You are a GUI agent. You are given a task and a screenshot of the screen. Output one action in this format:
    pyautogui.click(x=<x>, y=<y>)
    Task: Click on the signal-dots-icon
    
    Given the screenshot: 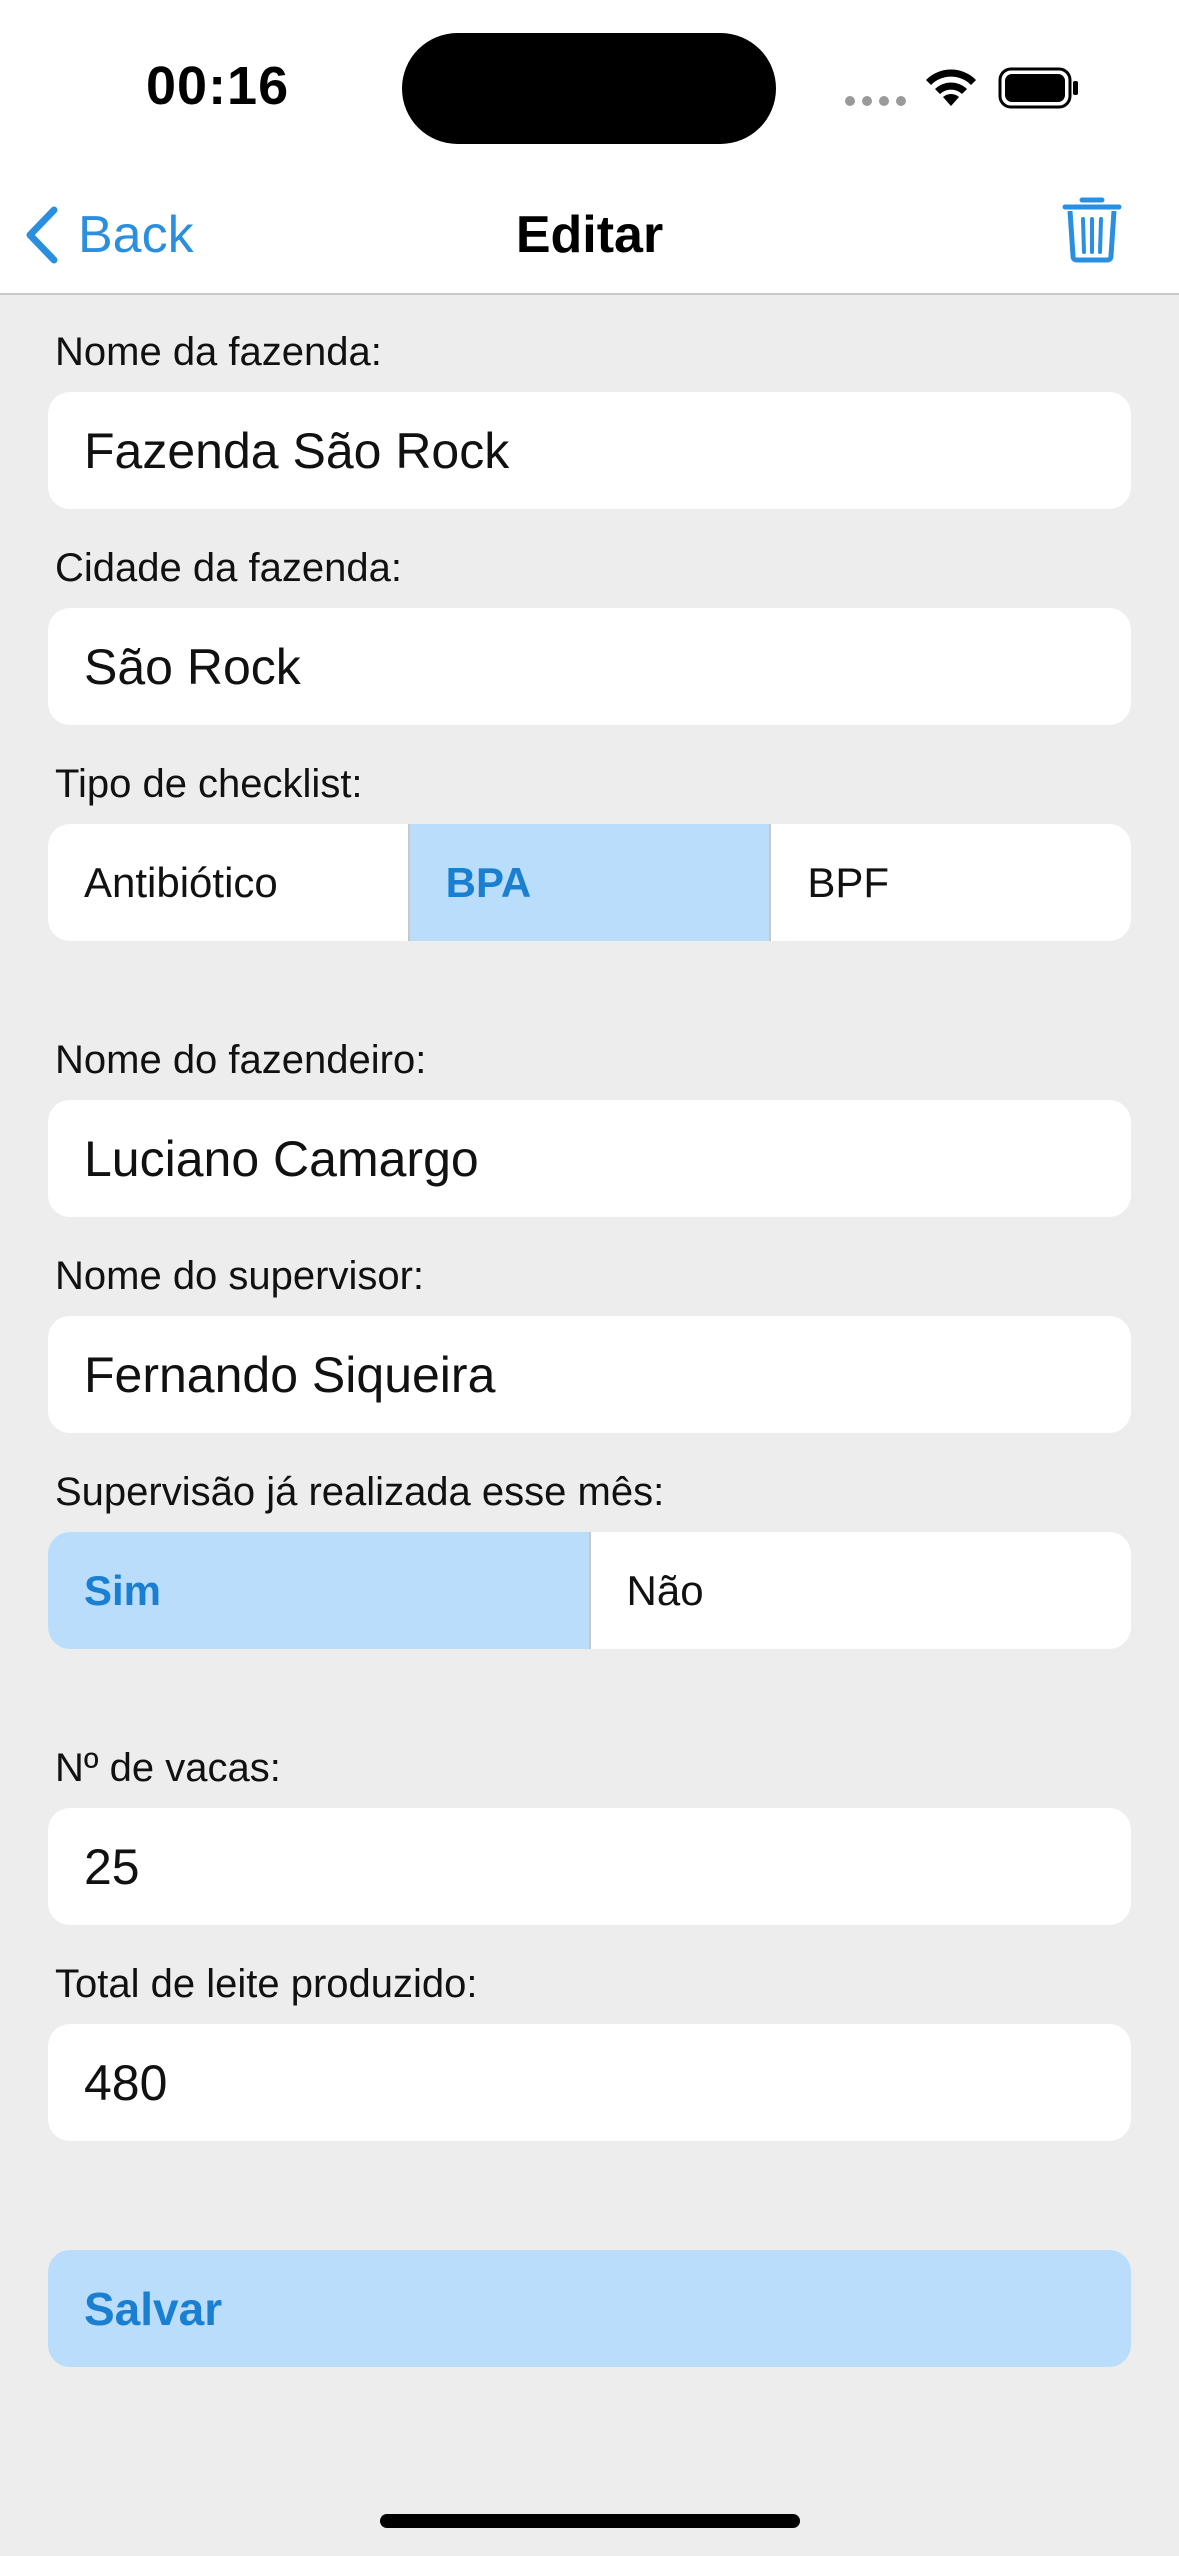 What is the action you would take?
    pyautogui.click(x=875, y=101)
    